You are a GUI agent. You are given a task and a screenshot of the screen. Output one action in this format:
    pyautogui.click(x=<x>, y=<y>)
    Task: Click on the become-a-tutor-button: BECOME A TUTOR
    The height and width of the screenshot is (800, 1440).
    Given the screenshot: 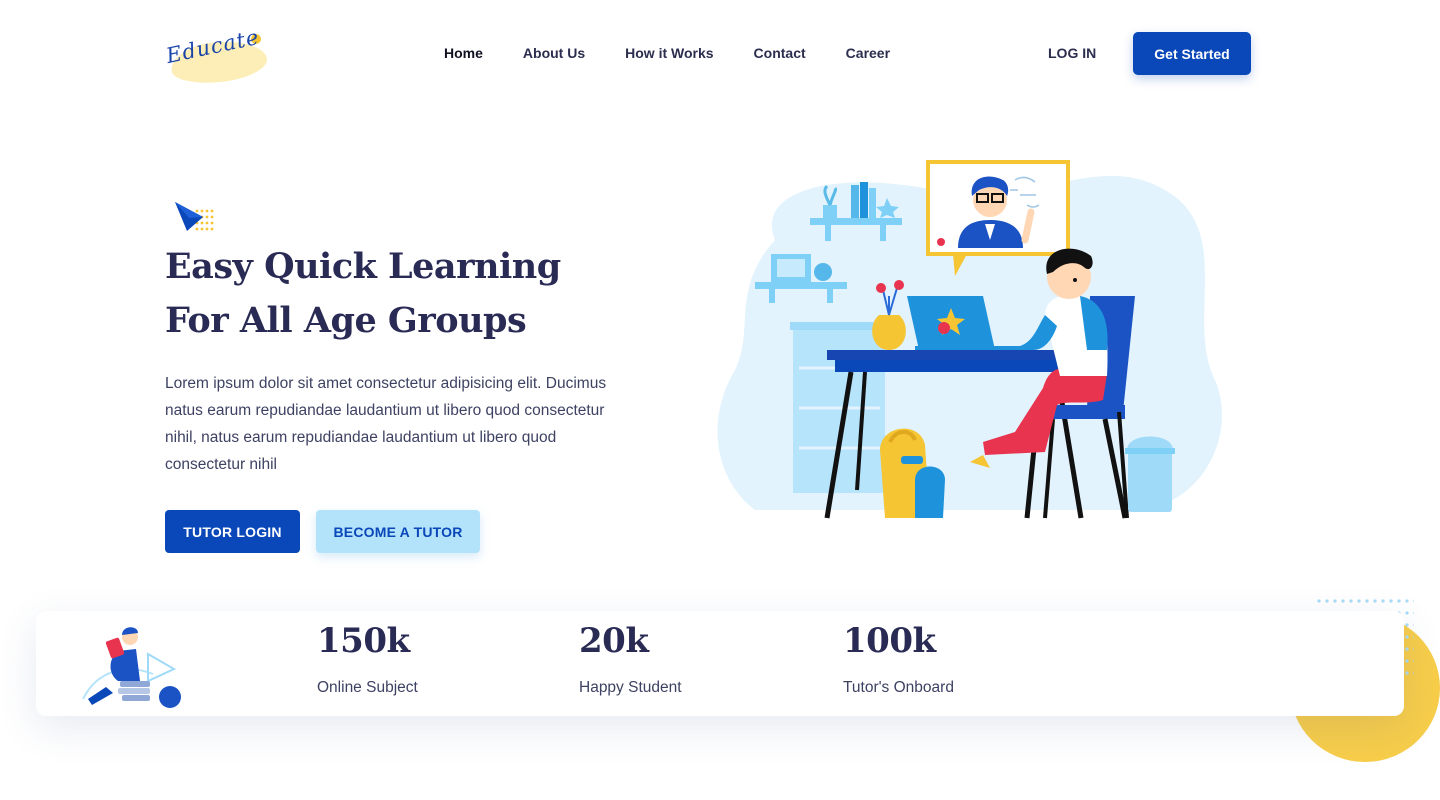 What is the action you would take?
    pyautogui.click(x=398, y=531)
    